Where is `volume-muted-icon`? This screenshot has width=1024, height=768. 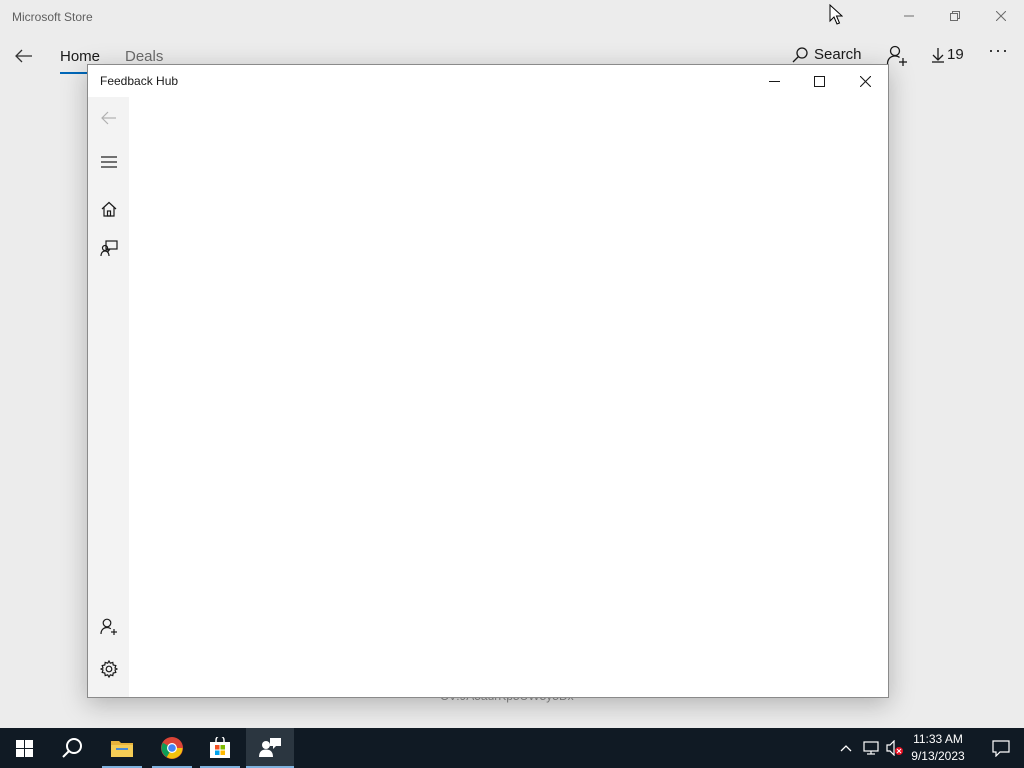
volume-muted-icon is located at coordinates (894, 748).